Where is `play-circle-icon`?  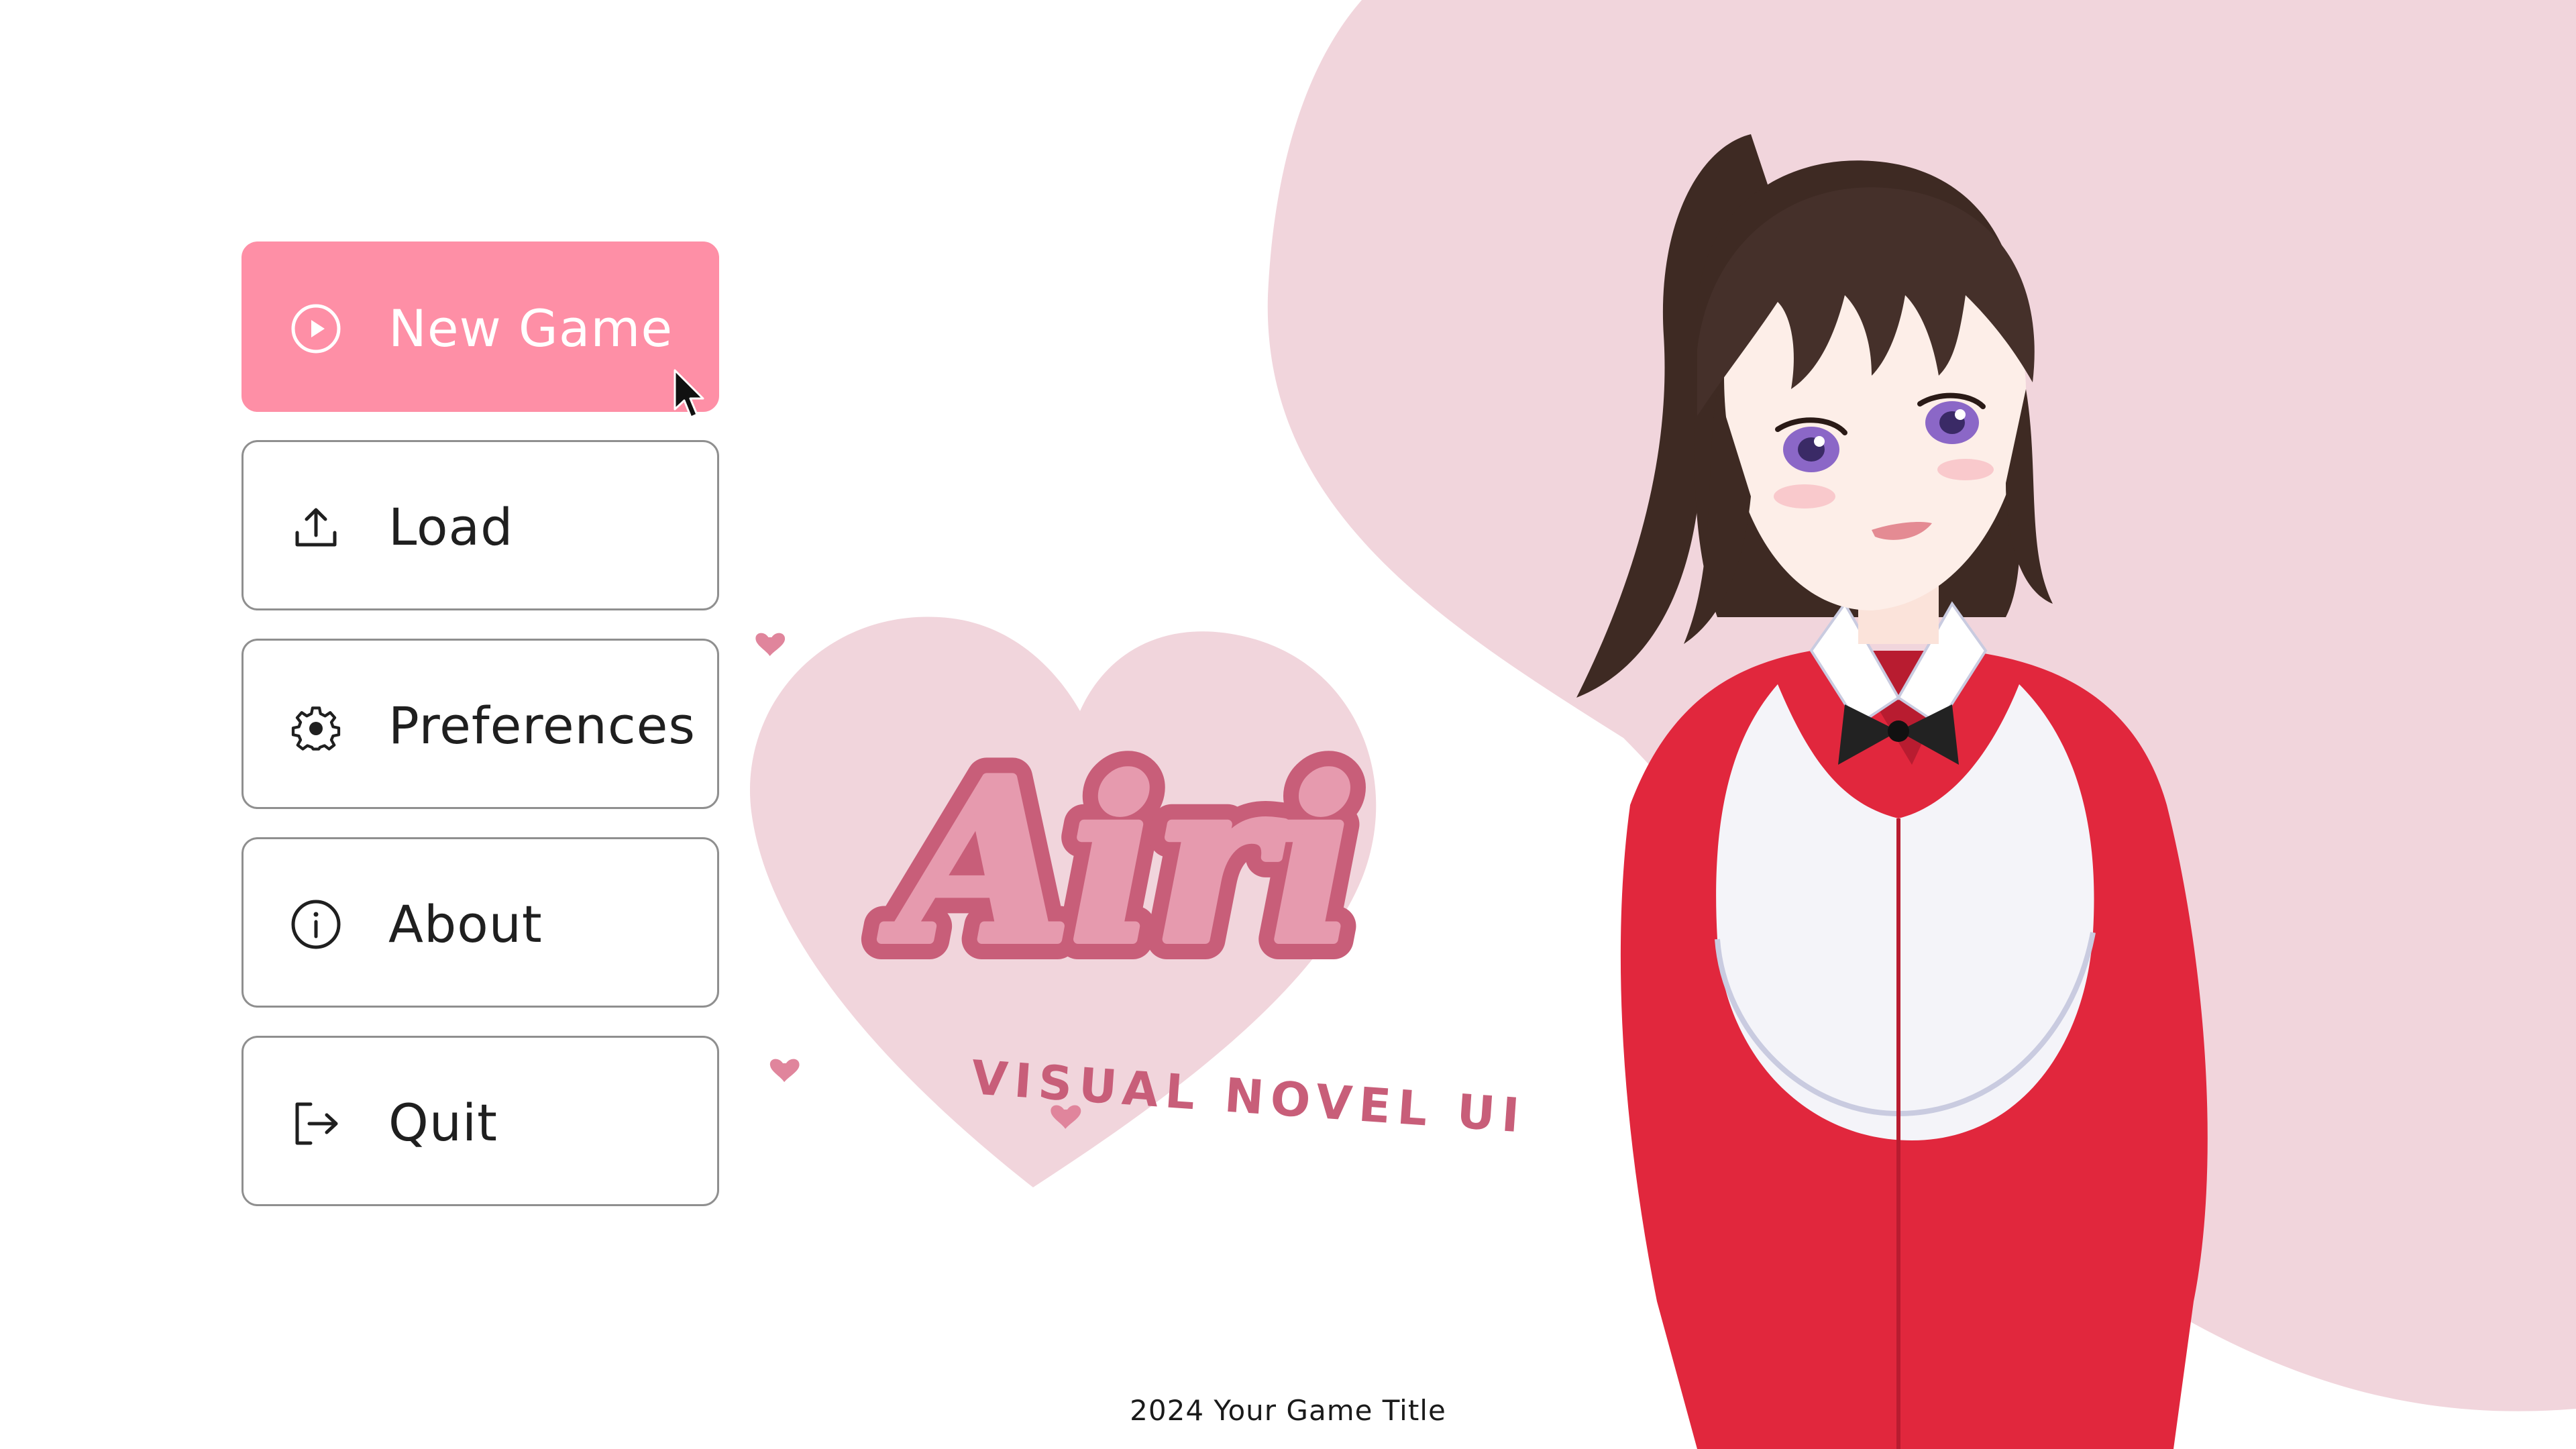 play-circle-icon is located at coordinates (316, 329).